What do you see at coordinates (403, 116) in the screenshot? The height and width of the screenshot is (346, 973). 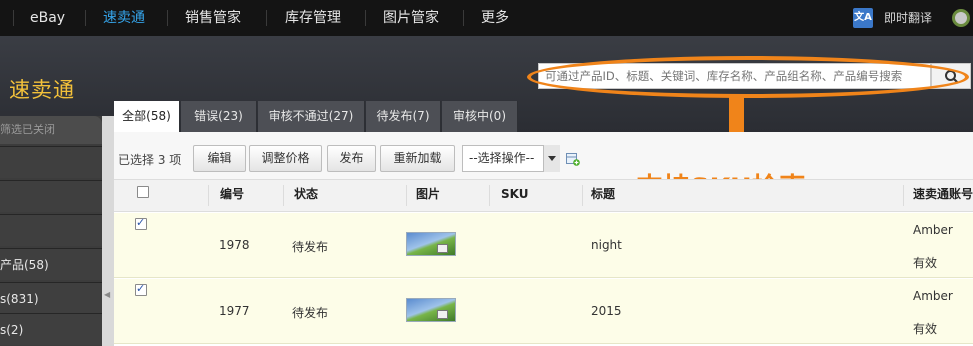 I see `tab-pending-publish: 待发布(7)` at bounding box center [403, 116].